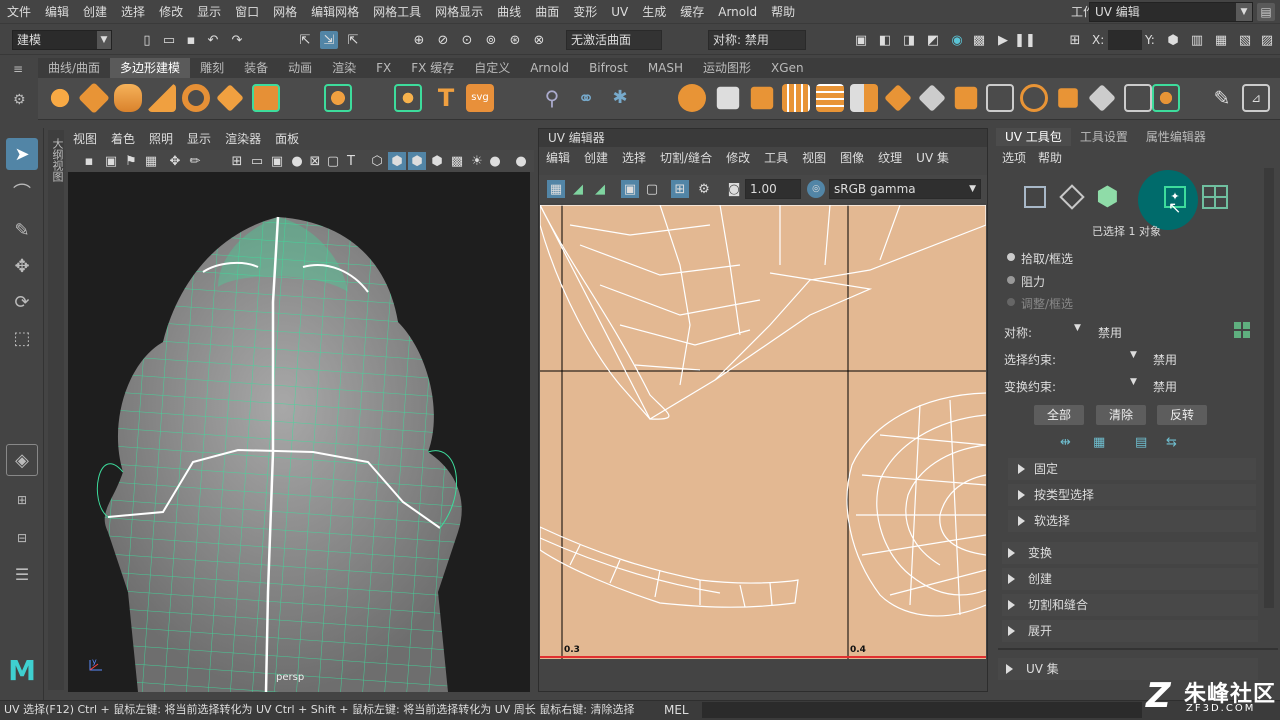 The width and height of the screenshot is (1280, 720). I want to click on section-pin: 固定, so click(1132, 469).